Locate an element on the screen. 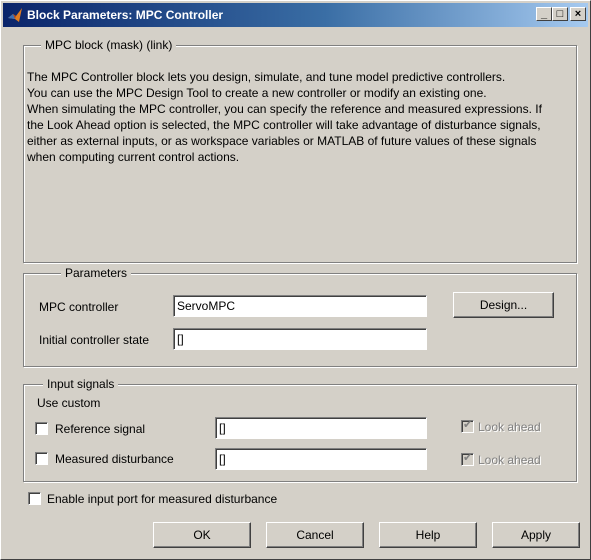  close-button: × is located at coordinates (578, 14).